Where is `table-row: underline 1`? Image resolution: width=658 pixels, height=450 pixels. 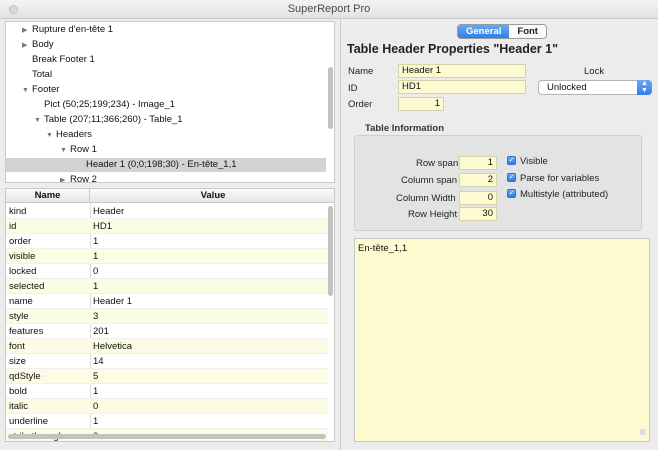
table-row: underline 1 is located at coordinates (167, 421).